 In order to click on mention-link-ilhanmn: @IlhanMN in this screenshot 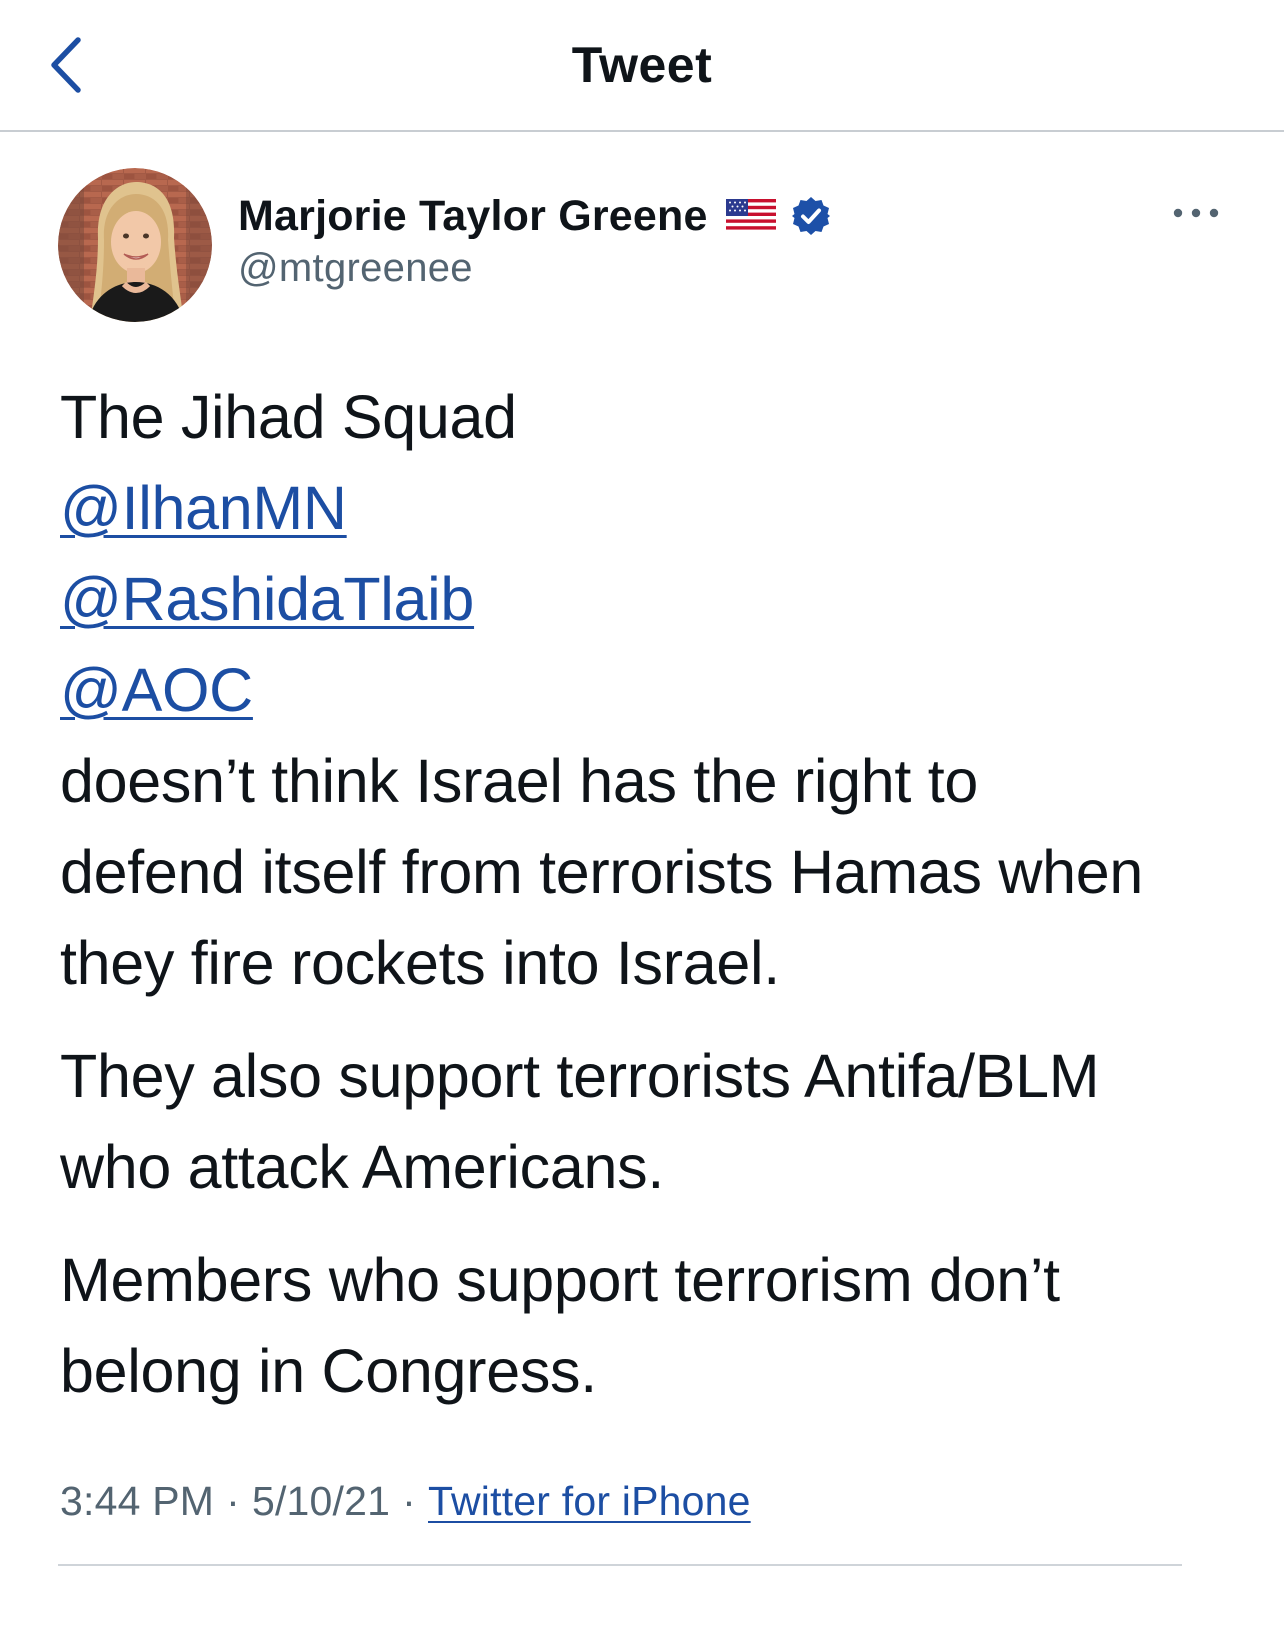, I will do `click(203, 508)`.